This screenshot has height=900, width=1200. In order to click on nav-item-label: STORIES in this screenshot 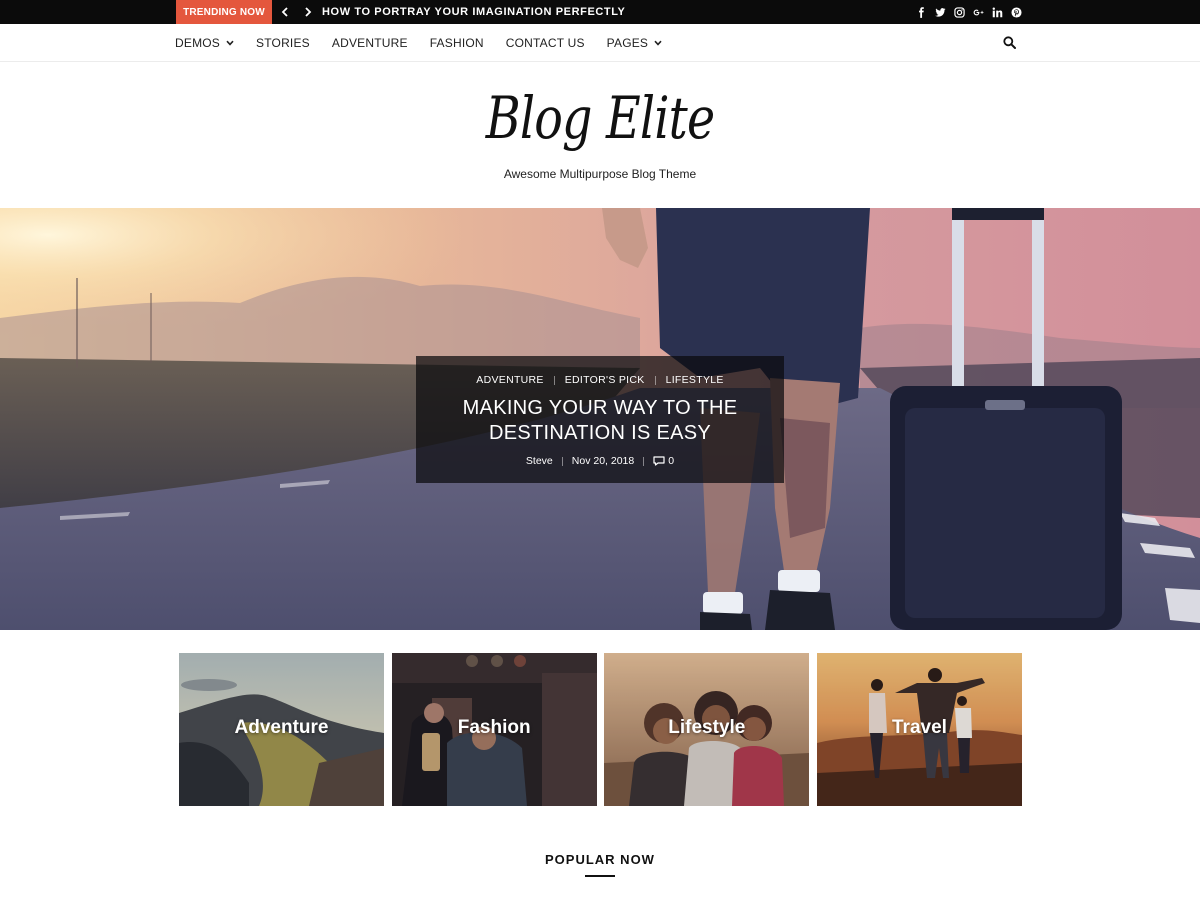, I will do `click(283, 43)`.